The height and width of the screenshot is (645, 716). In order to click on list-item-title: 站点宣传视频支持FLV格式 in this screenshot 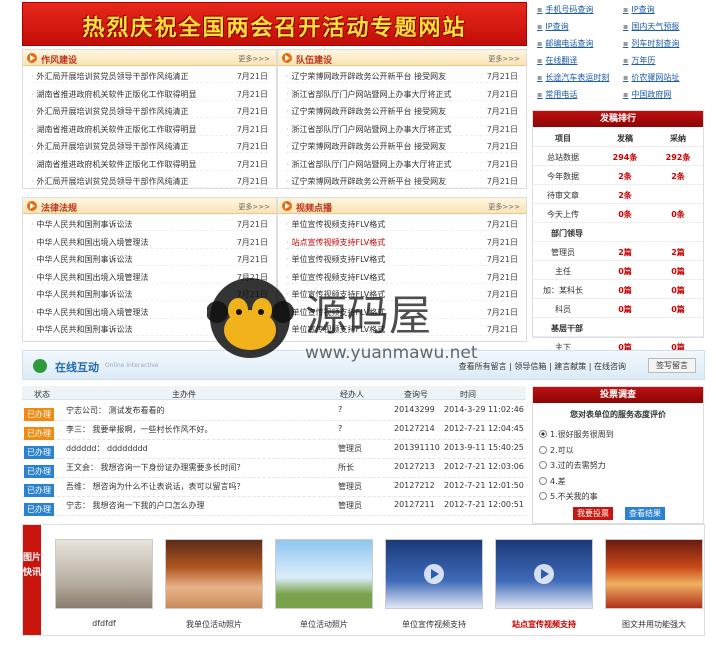, I will do `click(336, 242)`.